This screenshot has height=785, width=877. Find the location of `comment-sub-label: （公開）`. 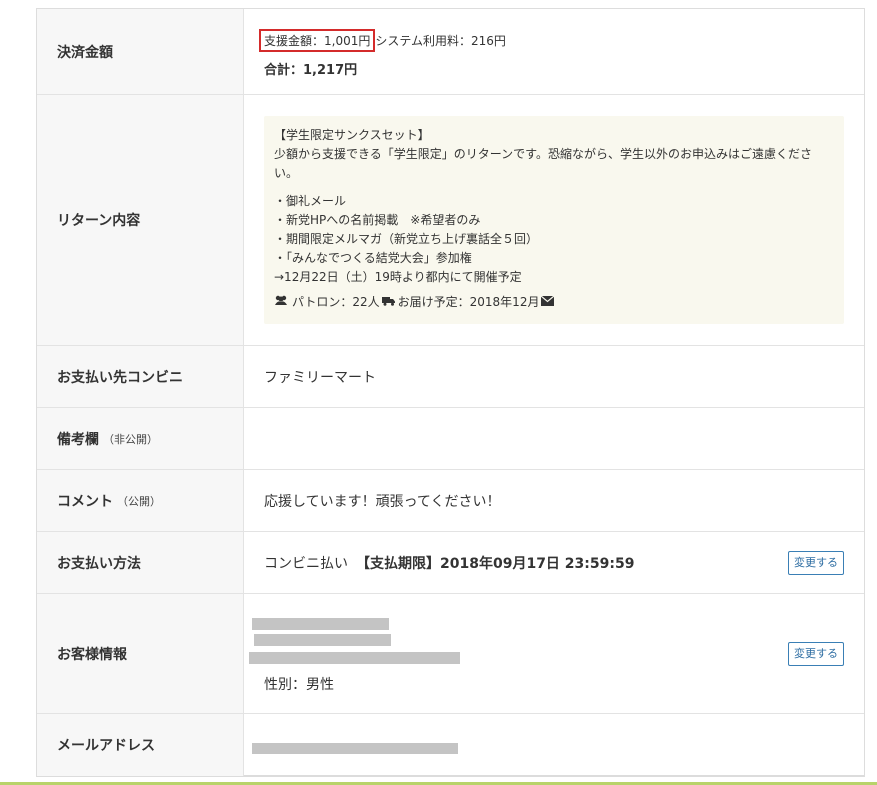

comment-sub-label: （公開） is located at coordinates (139, 501).